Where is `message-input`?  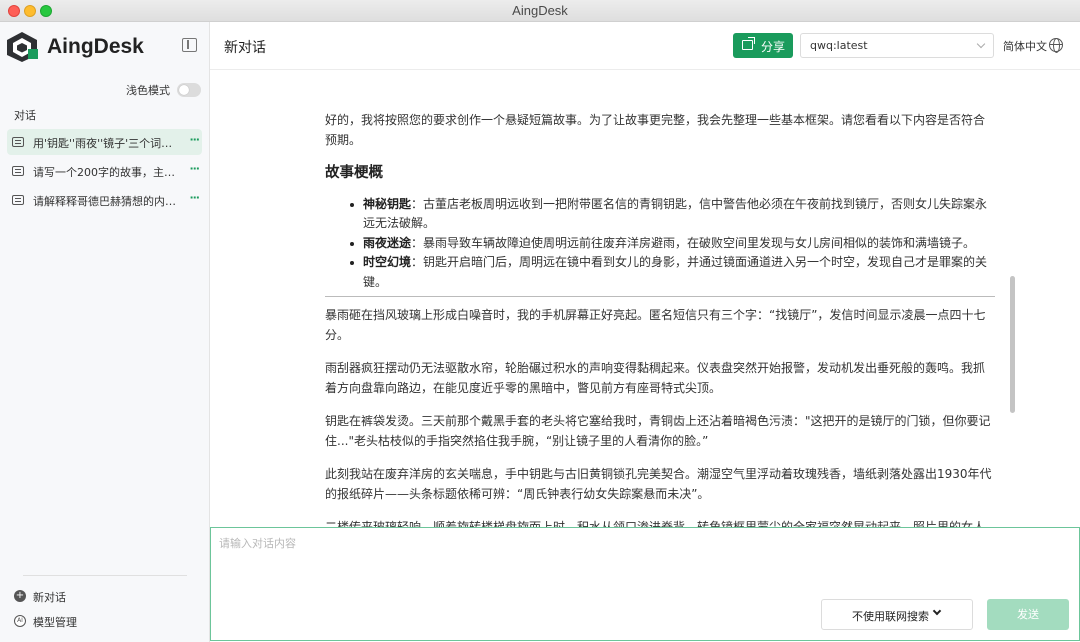
message-input is located at coordinates (644, 565).